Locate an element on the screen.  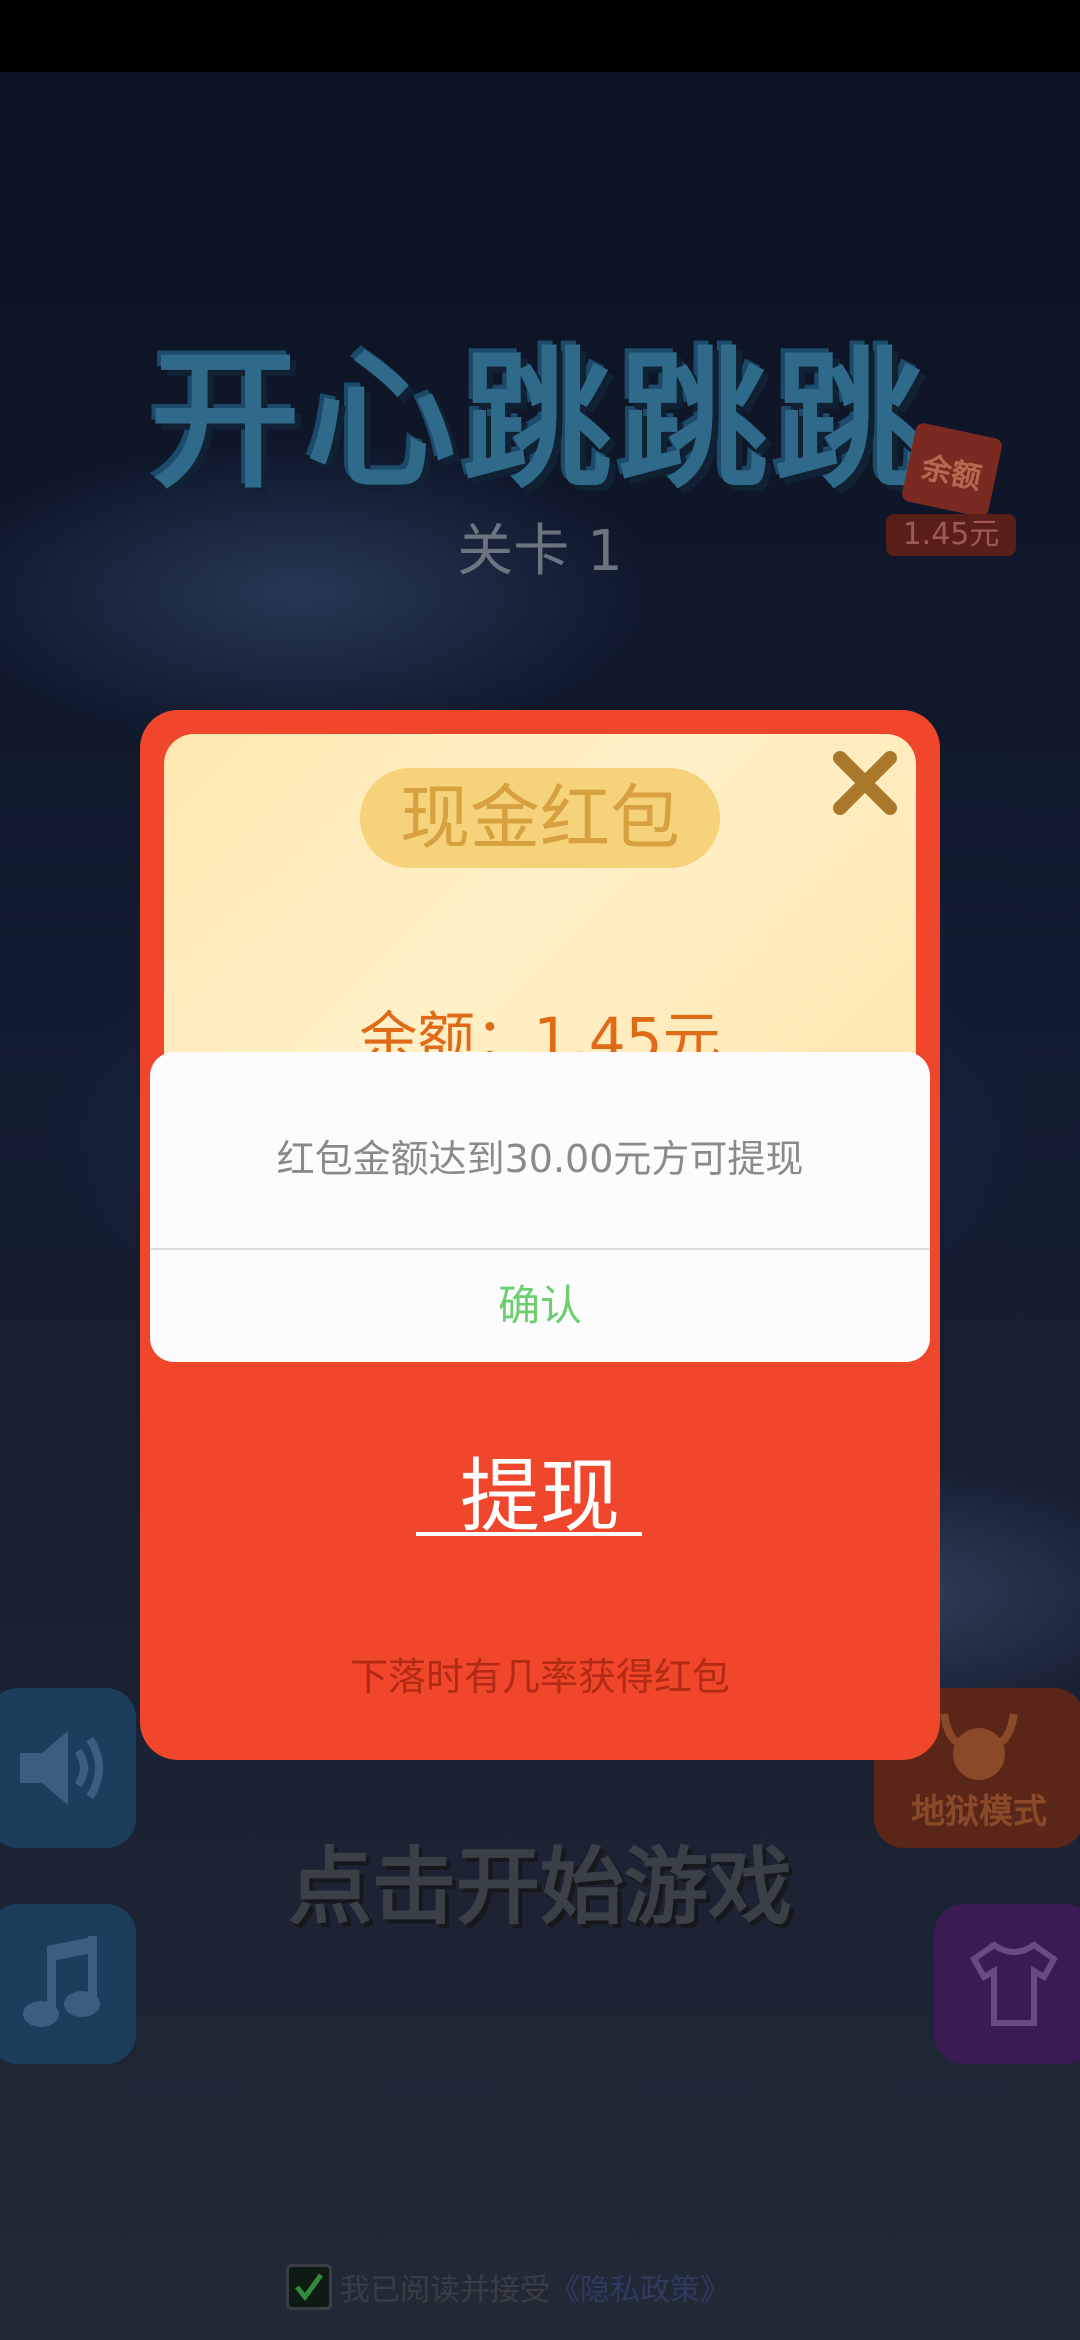
withdraw-button: 提现 is located at coordinates (540, 1490).